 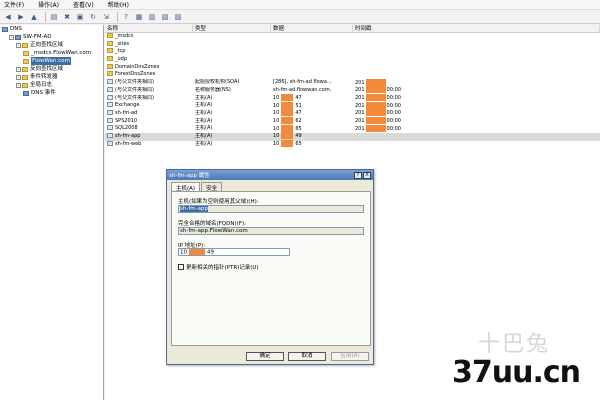 I want to click on cell-name: sh-fm-web, so click(x=149, y=144).